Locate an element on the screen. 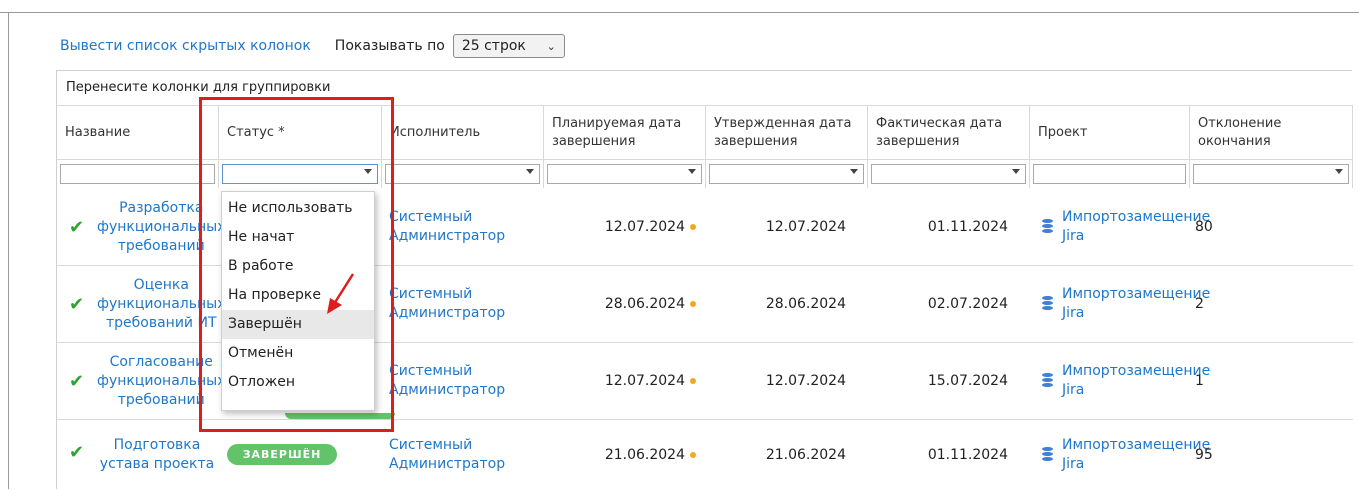  window-left-border is located at coordinates (8, 250).